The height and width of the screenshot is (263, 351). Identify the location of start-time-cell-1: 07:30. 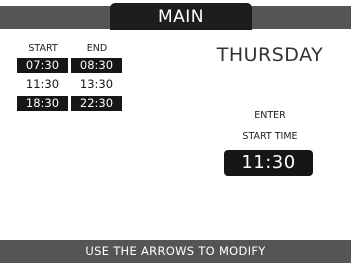
(42, 65).